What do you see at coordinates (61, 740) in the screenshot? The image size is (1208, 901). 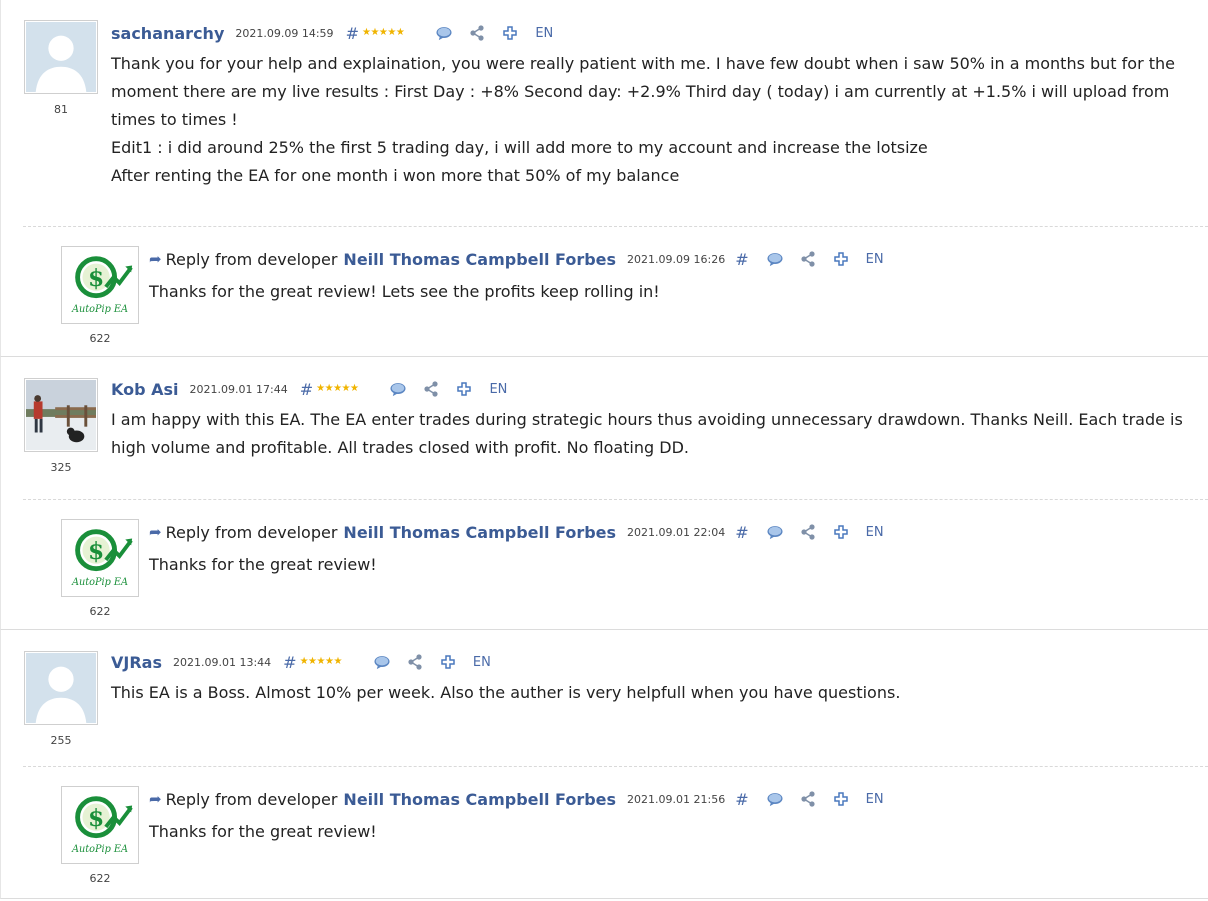 I see `user-rating-count: 255` at bounding box center [61, 740].